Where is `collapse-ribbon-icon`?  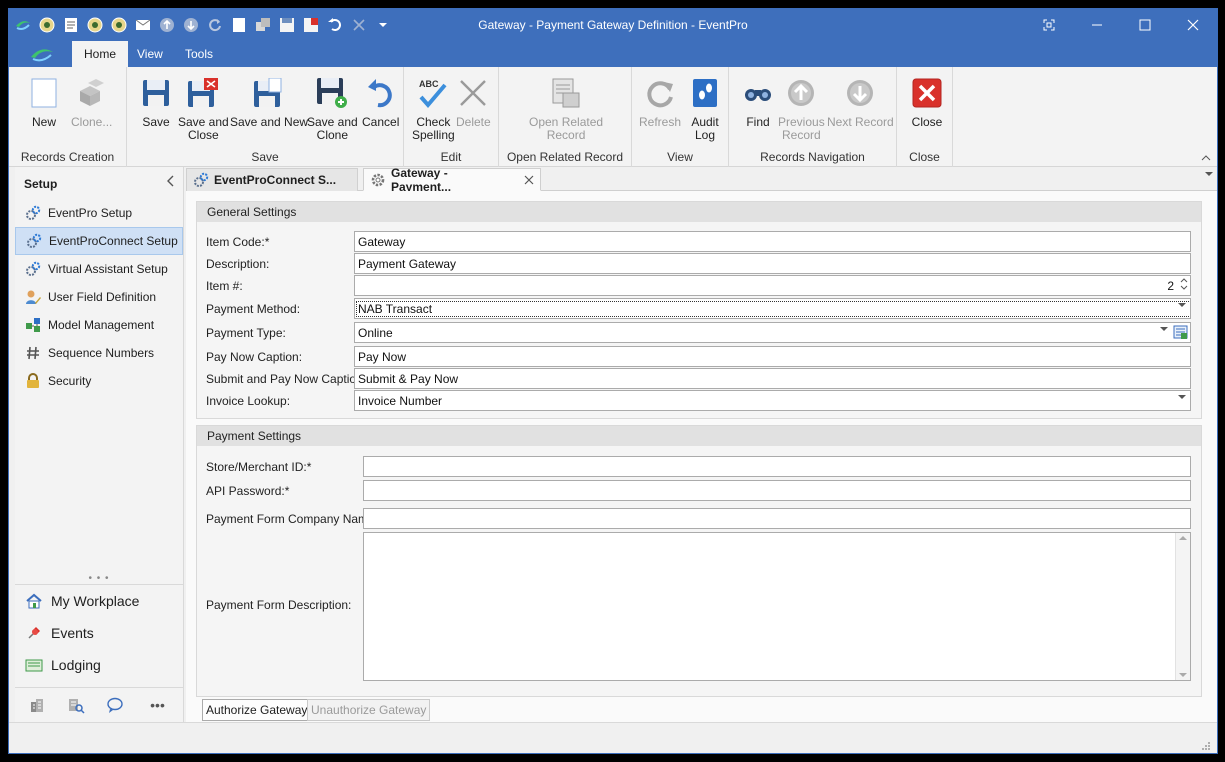 collapse-ribbon-icon is located at coordinates (1206, 158).